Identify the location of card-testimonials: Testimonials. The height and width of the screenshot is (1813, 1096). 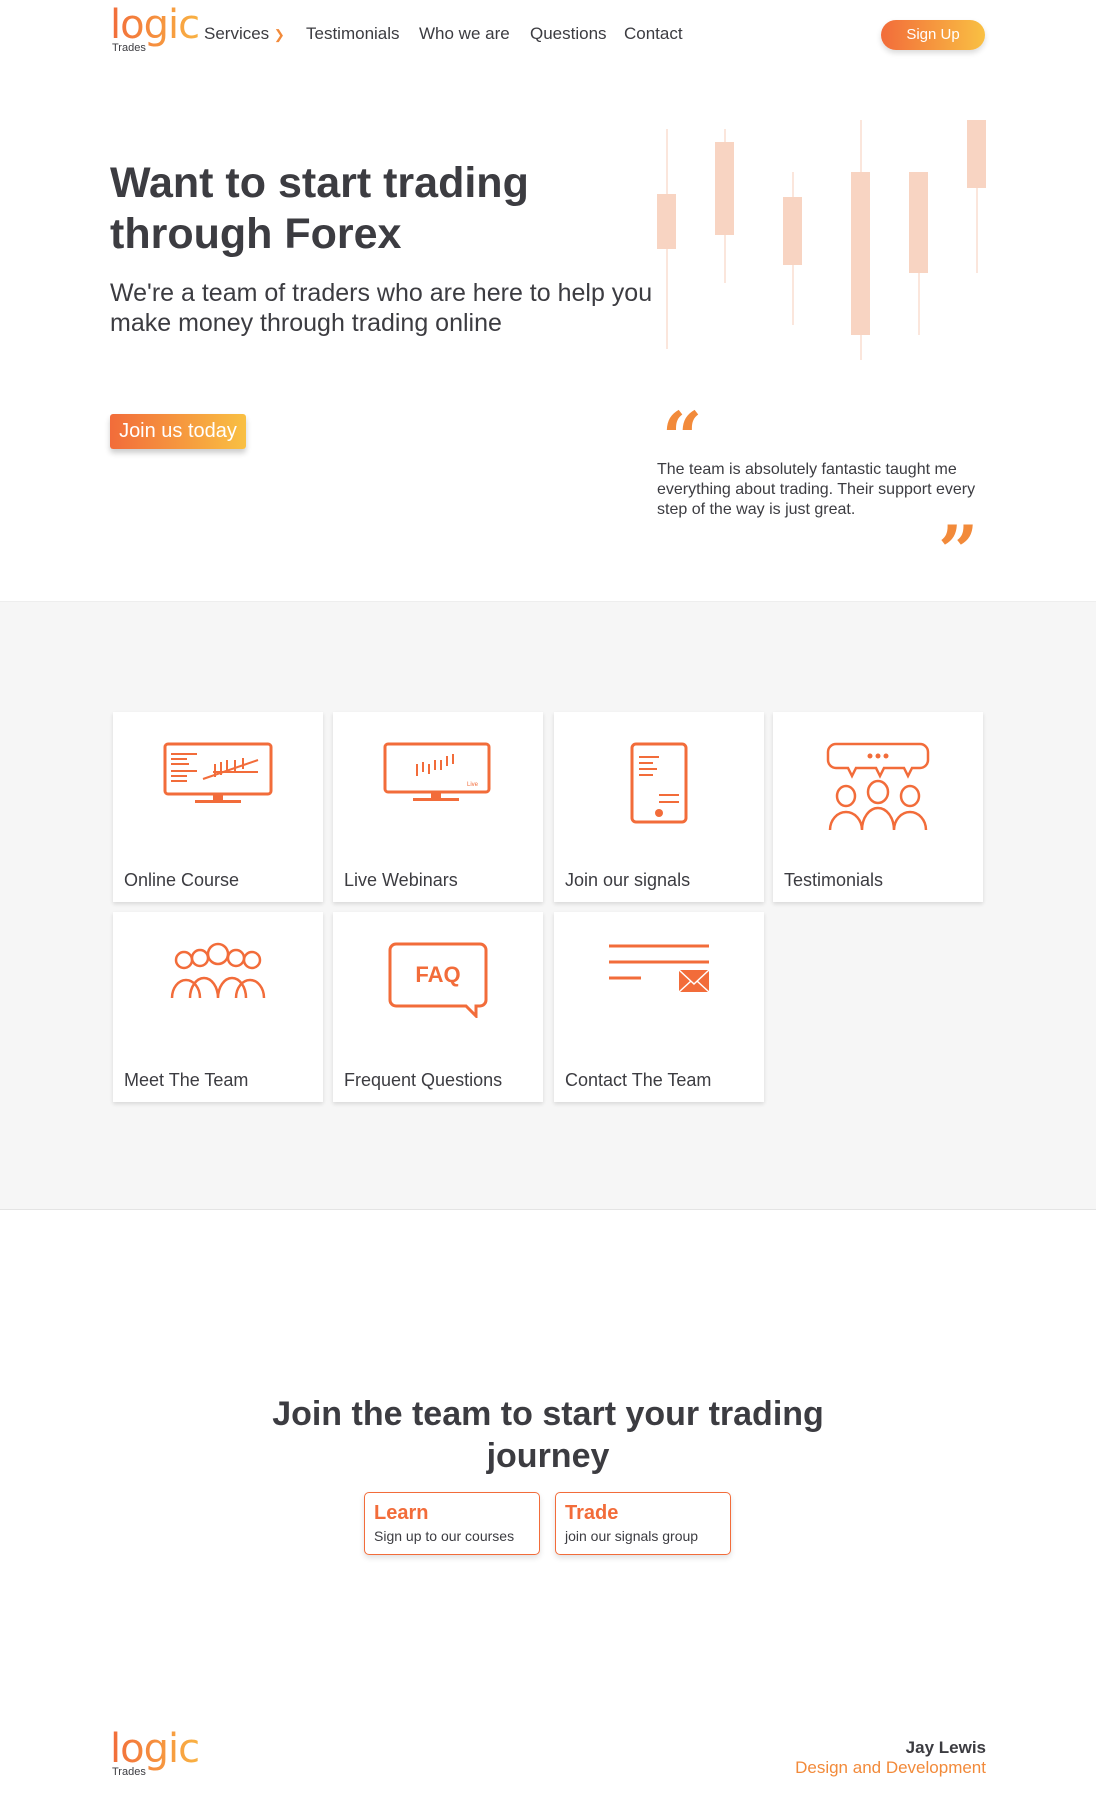
(878, 807).